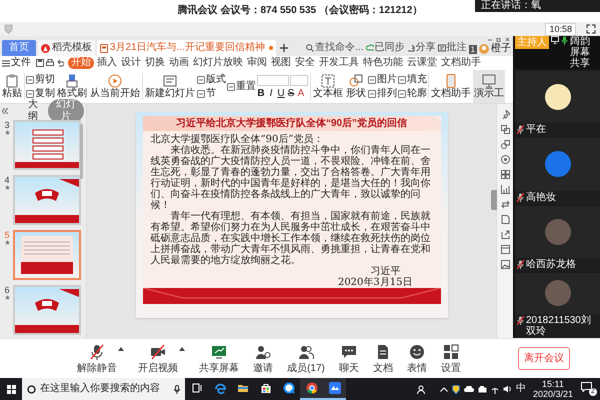 The image size is (600, 400). What do you see at coordinates (521, 389) in the screenshot?
I see `input-method-indicator: 中` at bounding box center [521, 389].